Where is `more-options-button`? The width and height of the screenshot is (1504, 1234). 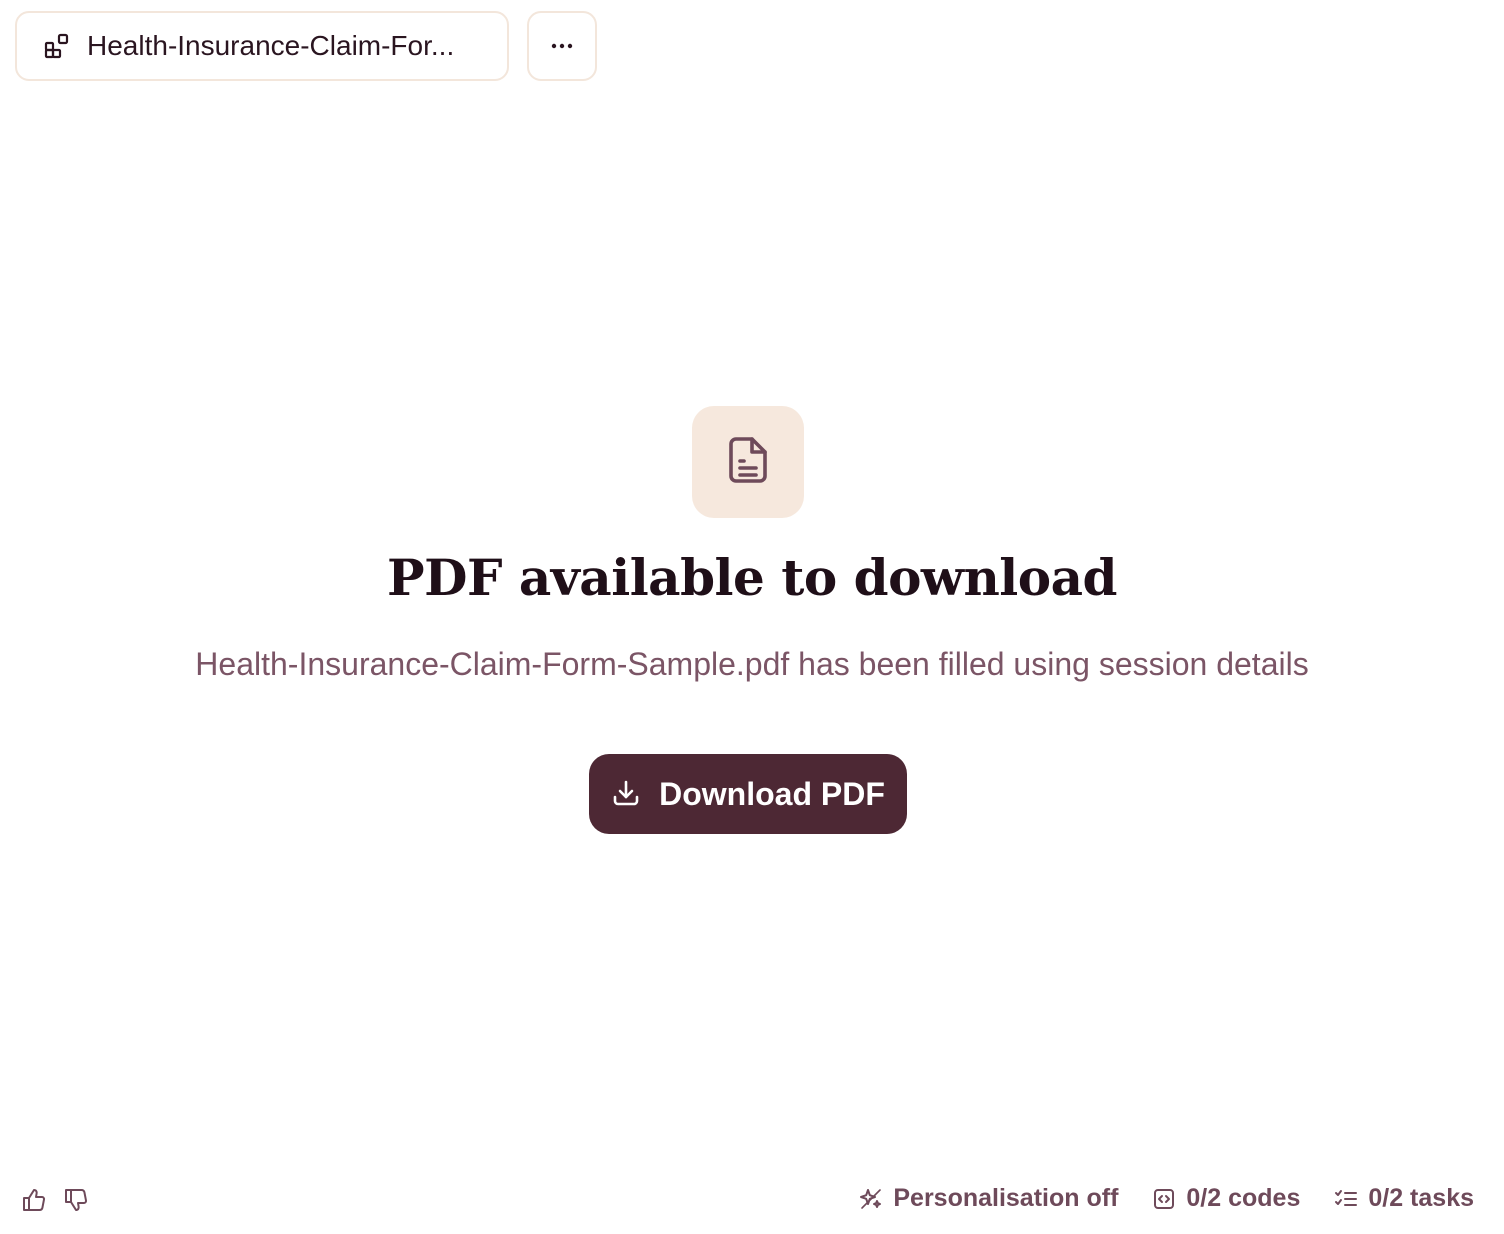
more-options-button is located at coordinates (562, 46).